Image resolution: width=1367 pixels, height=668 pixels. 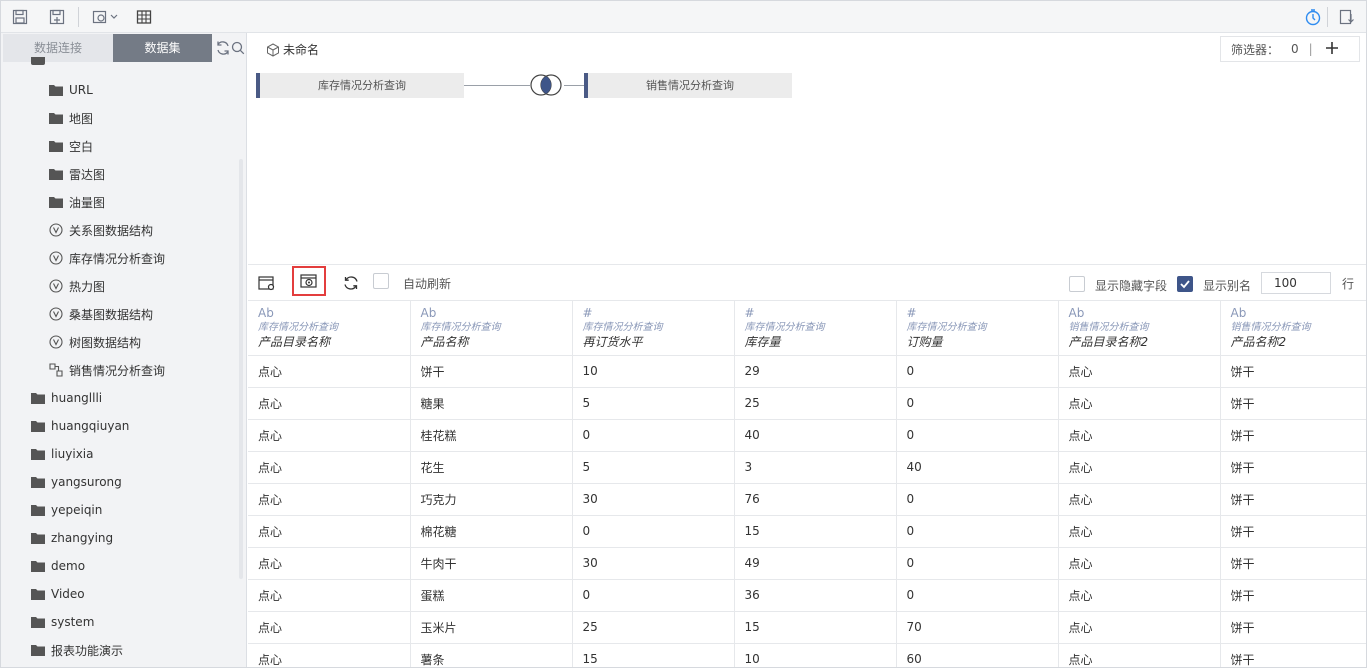 I want to click on toolbar-divider, so click(x=78, y=17).